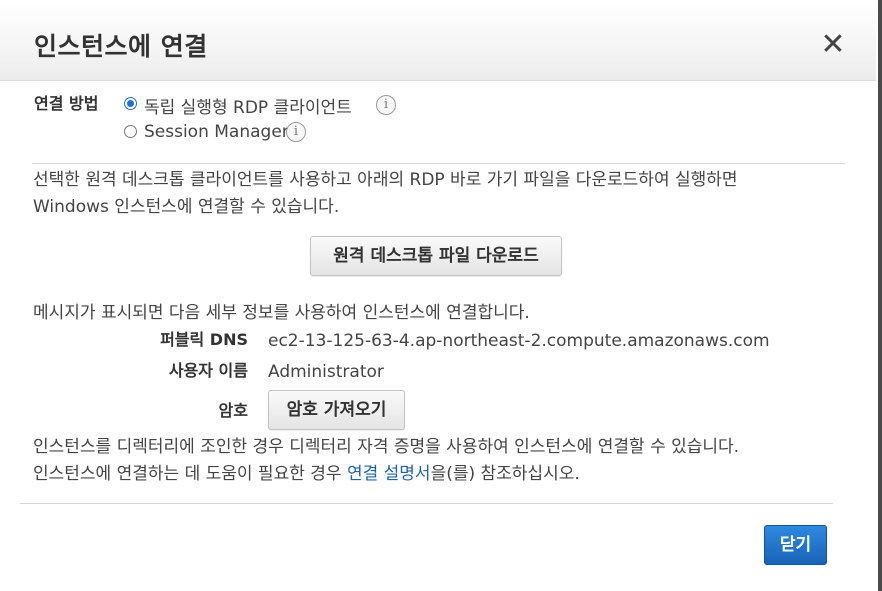 The height and width of the screenshot is (591, 882). What do you see at coordinates (833, 45) in the screenshot?
I see `close-icon: ✕` at bounding box center [833, 45].